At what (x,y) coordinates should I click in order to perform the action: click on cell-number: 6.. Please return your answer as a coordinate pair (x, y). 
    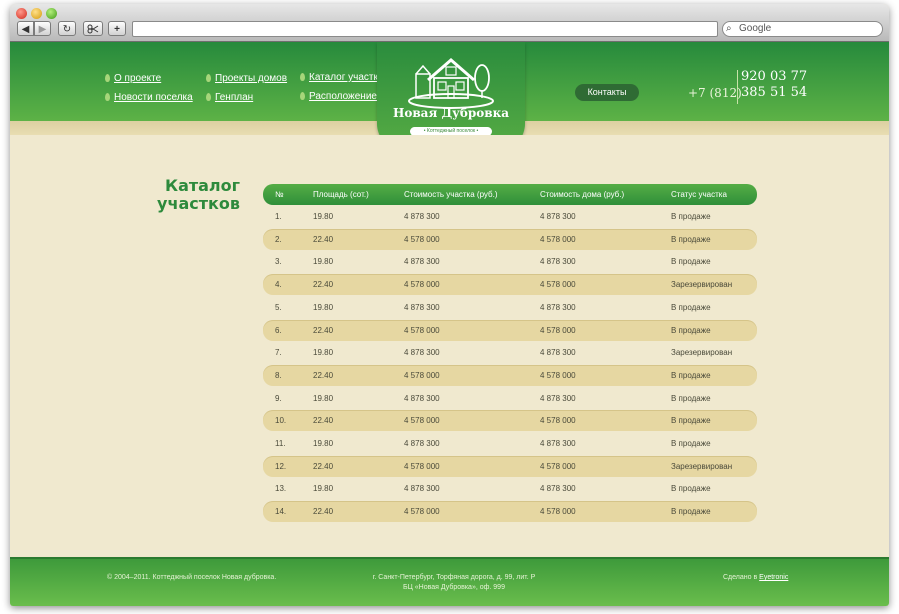
    Looking at the image, I should click on (278, 330).